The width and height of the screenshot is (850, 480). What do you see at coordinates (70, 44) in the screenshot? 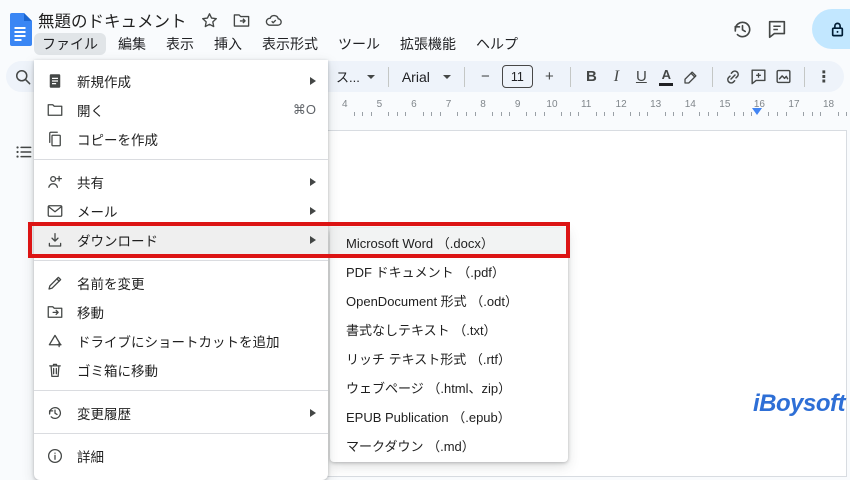
I see `menubar-item-0: ファイル` at bounding box center [70, 44].